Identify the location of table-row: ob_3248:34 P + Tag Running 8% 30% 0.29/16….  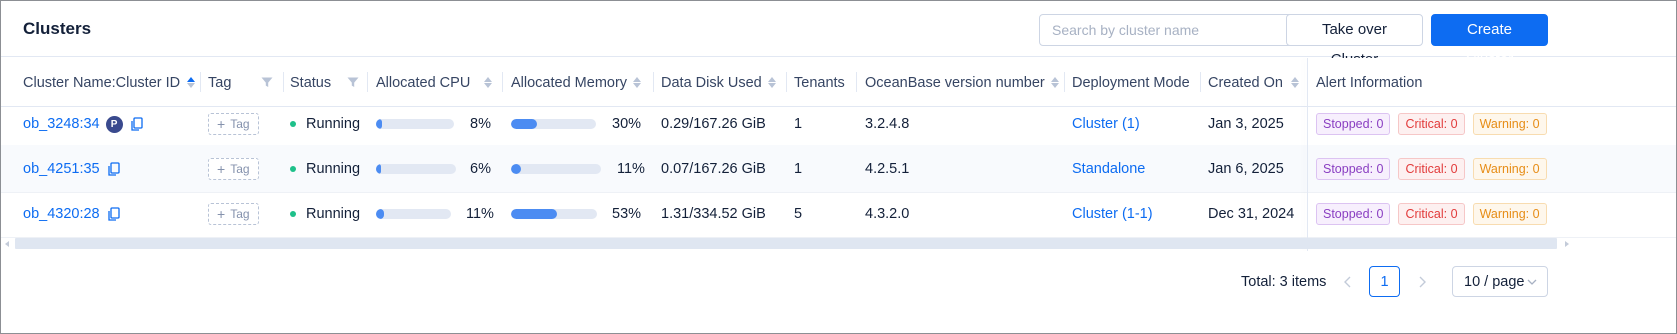
(838, 124).